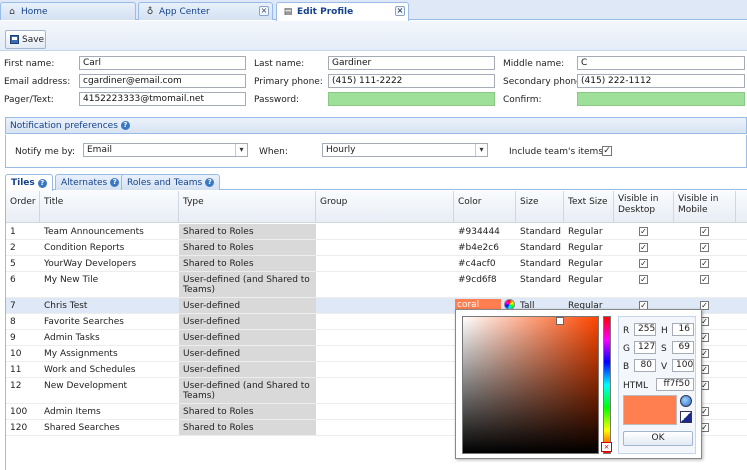 This screenshot has width=747, height=470. What do you see at coordinates (86, 386) in the screenshot?
I see `cell-title: New Development` at bounding box center [86, 386].